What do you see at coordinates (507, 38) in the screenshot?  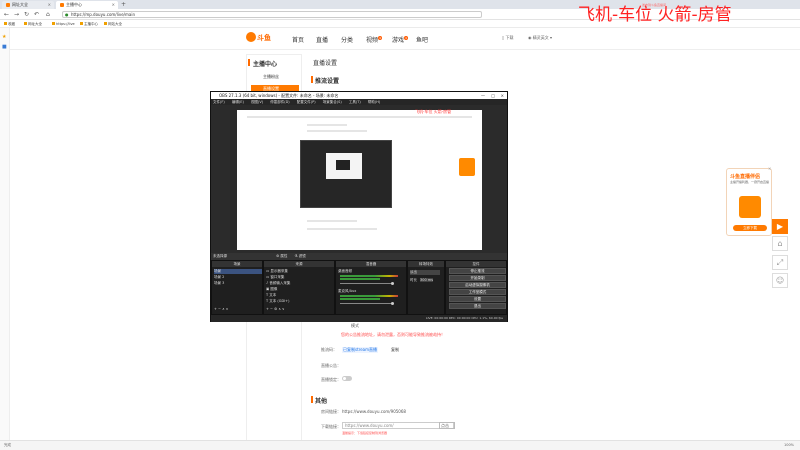 I see `download-link: ▯ 下载` at bounding box center [507, 38].